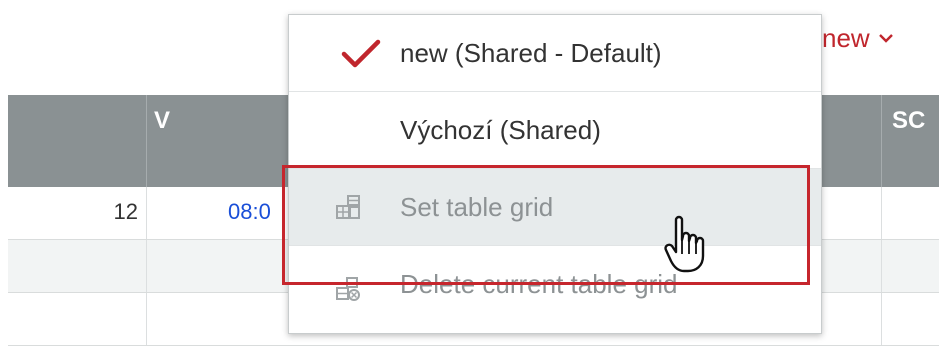  I want to click on checkmark-icon, so click(361, 53).